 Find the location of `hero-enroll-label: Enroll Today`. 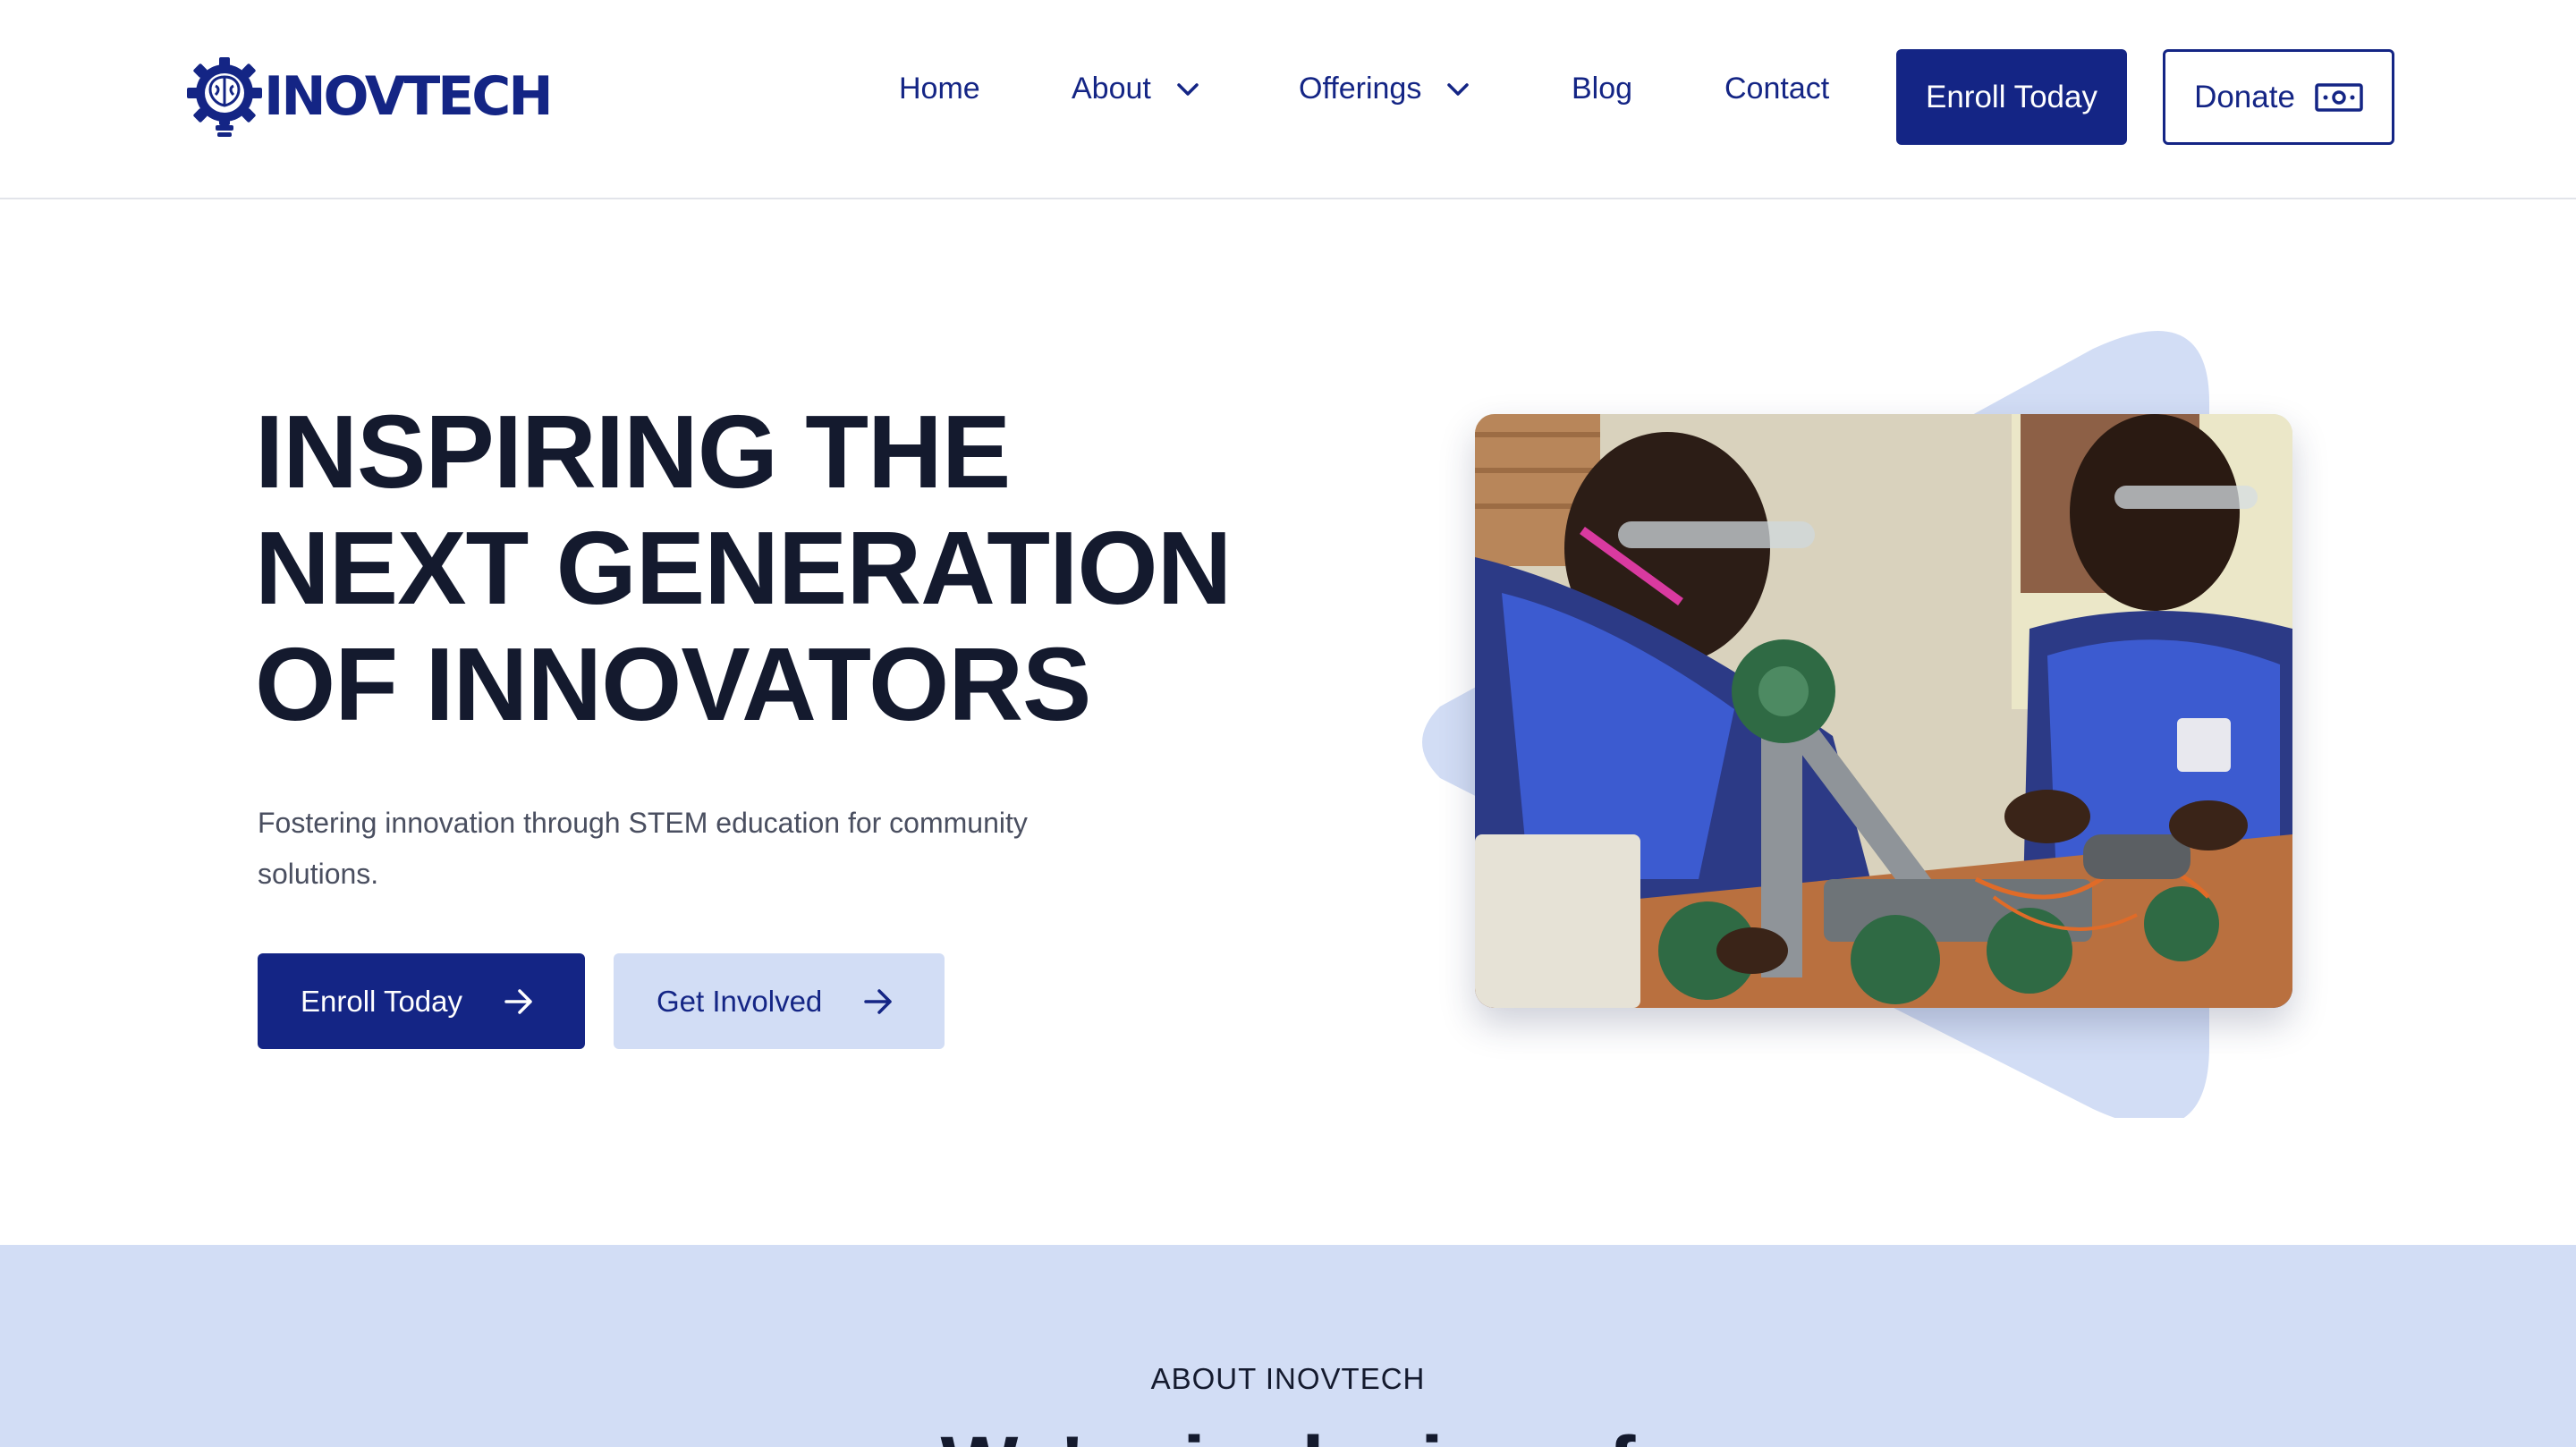

hero-enroll-label: Enroll Today is located at coordinates (382, 1001).